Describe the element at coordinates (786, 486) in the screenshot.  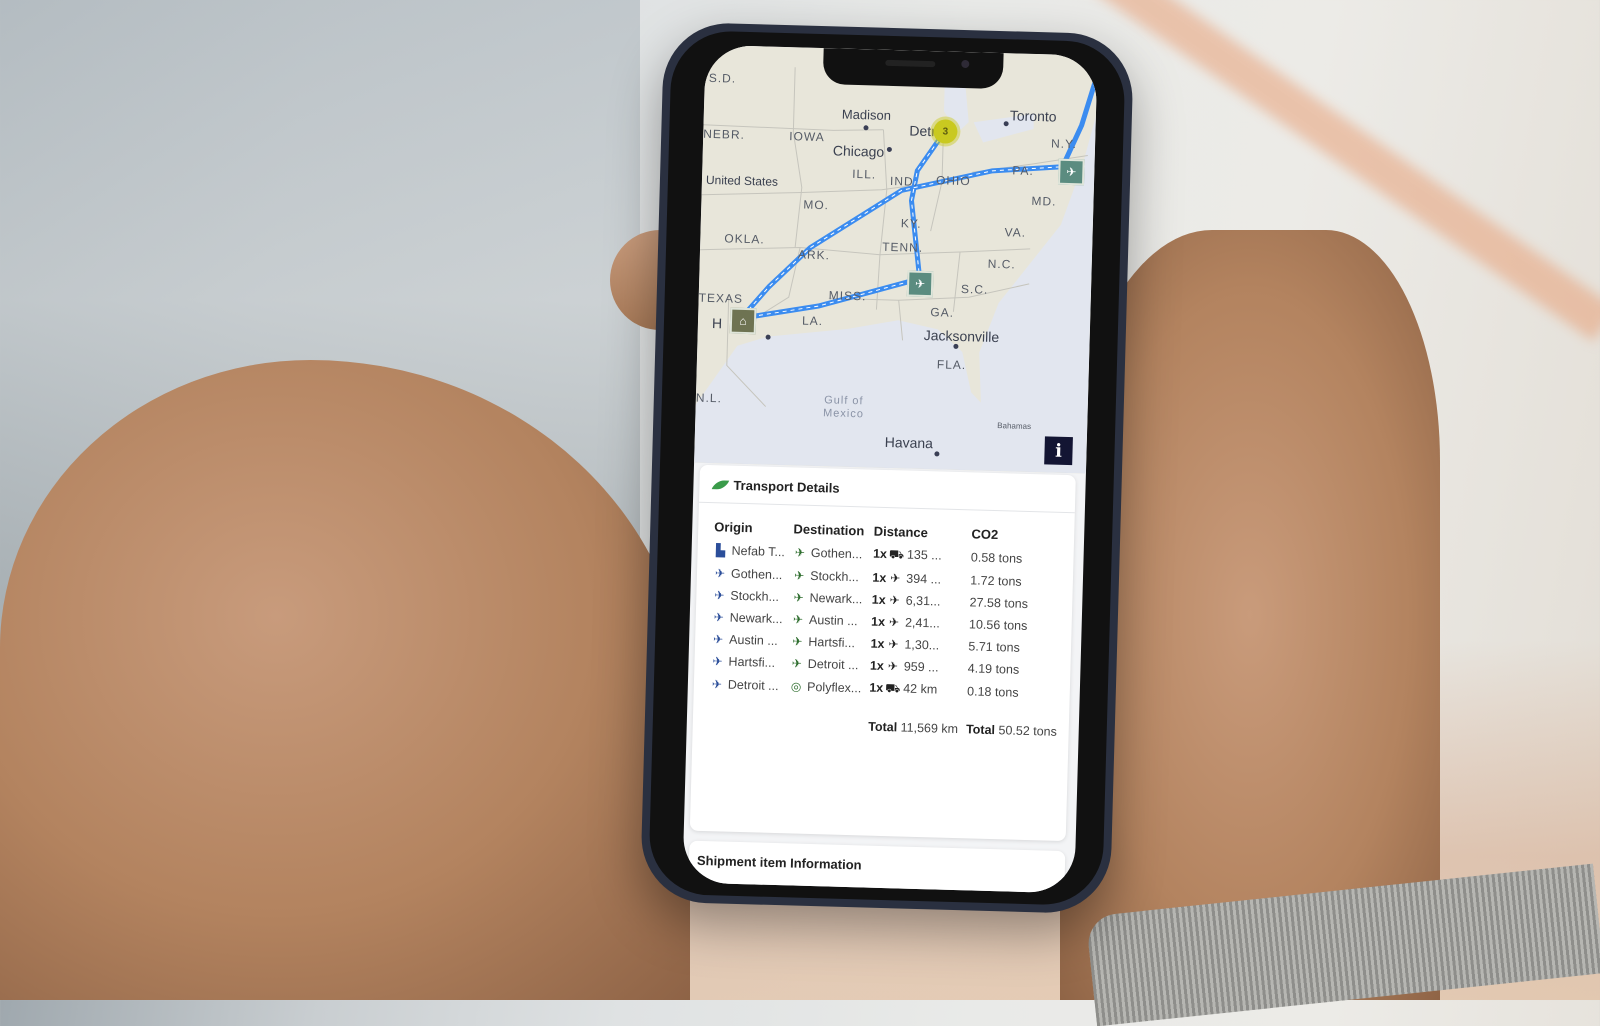
I see `transport-details-title: Transport Details` at that location.